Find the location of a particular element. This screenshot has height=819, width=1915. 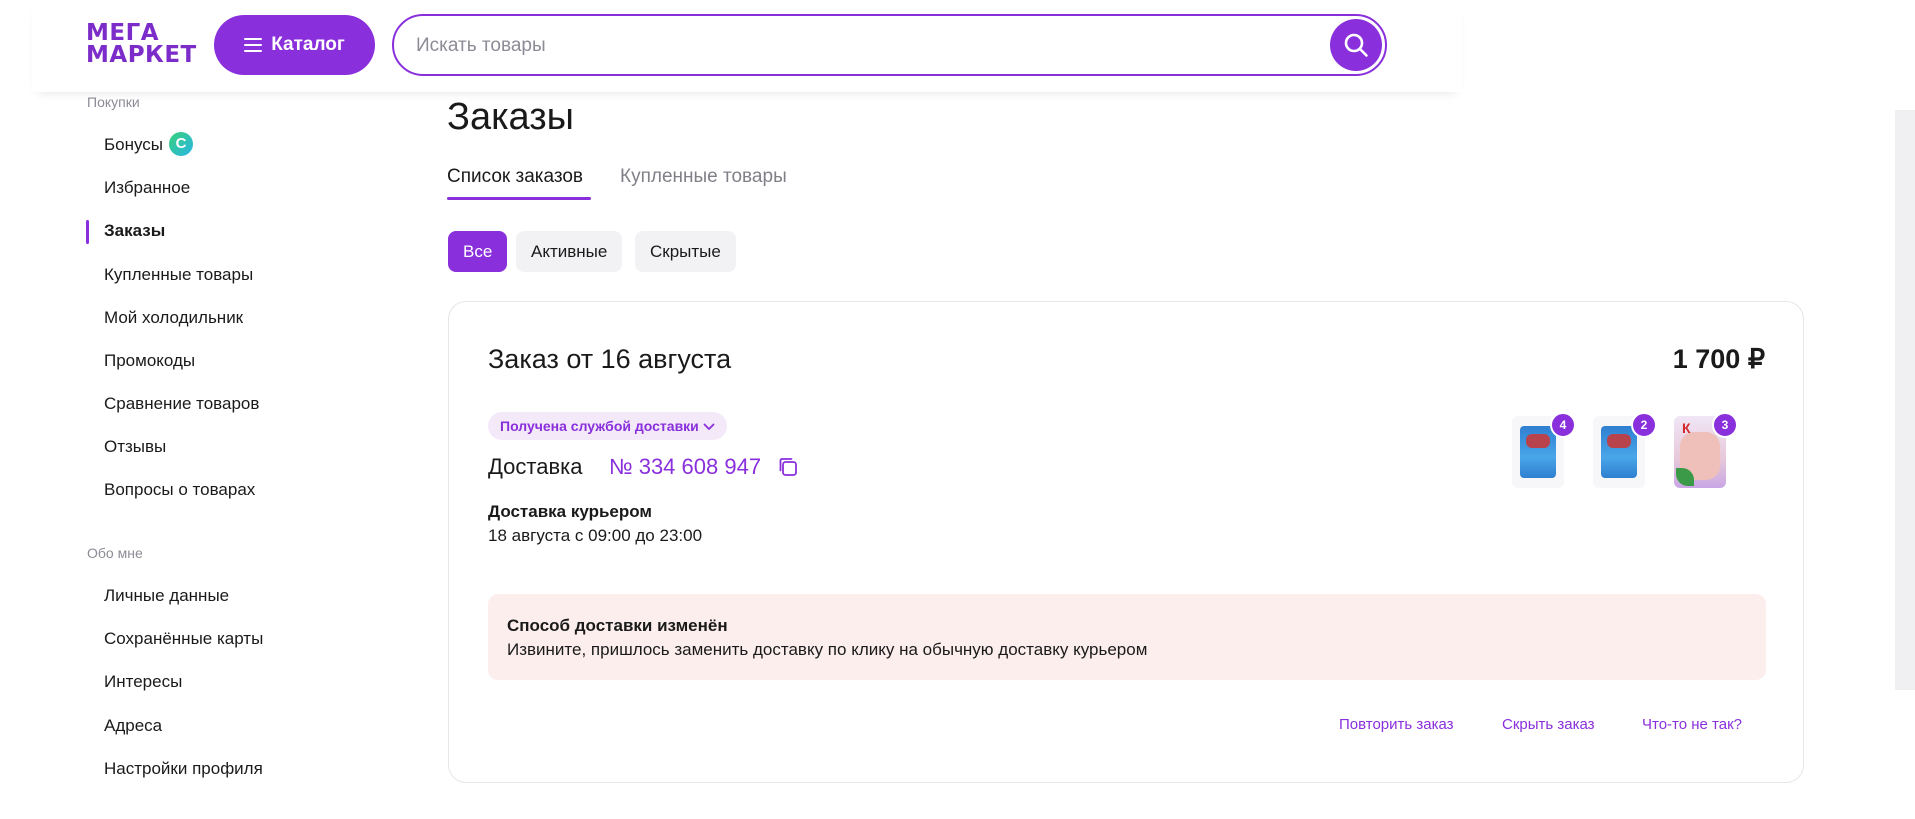

delivery-number-link: № 334 608 947 is located at coordinates (685, 467).